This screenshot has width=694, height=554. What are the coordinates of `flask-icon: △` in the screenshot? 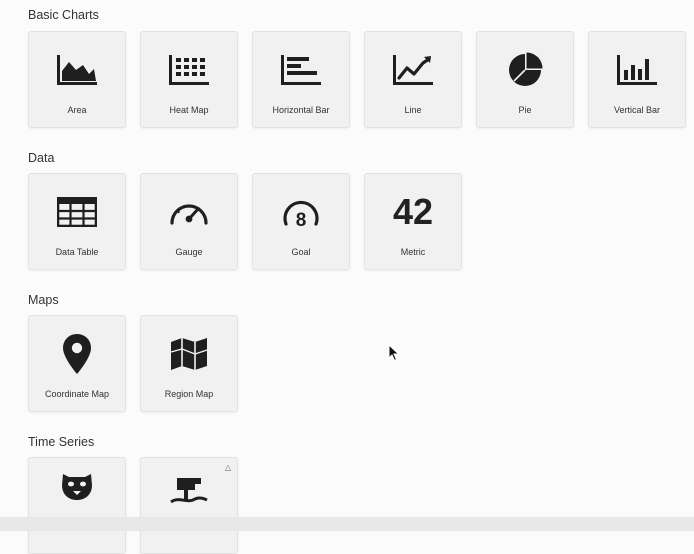 It's located at (227, 467).